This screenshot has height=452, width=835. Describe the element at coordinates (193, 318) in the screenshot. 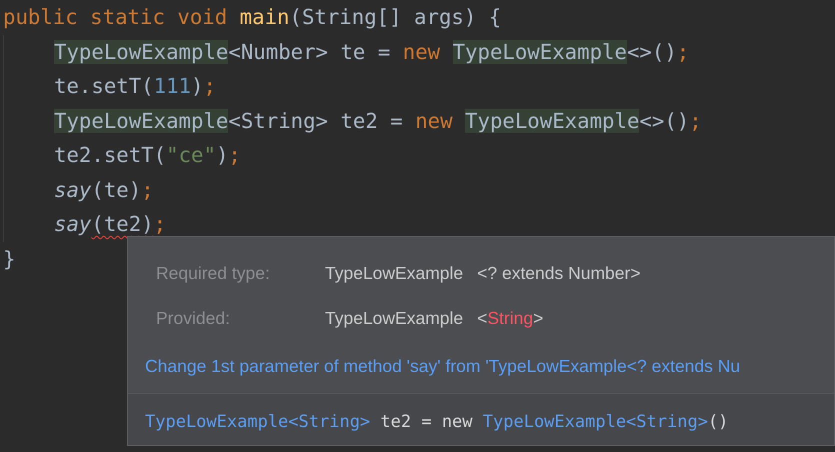

I see `field-label: Provided:` at that location.